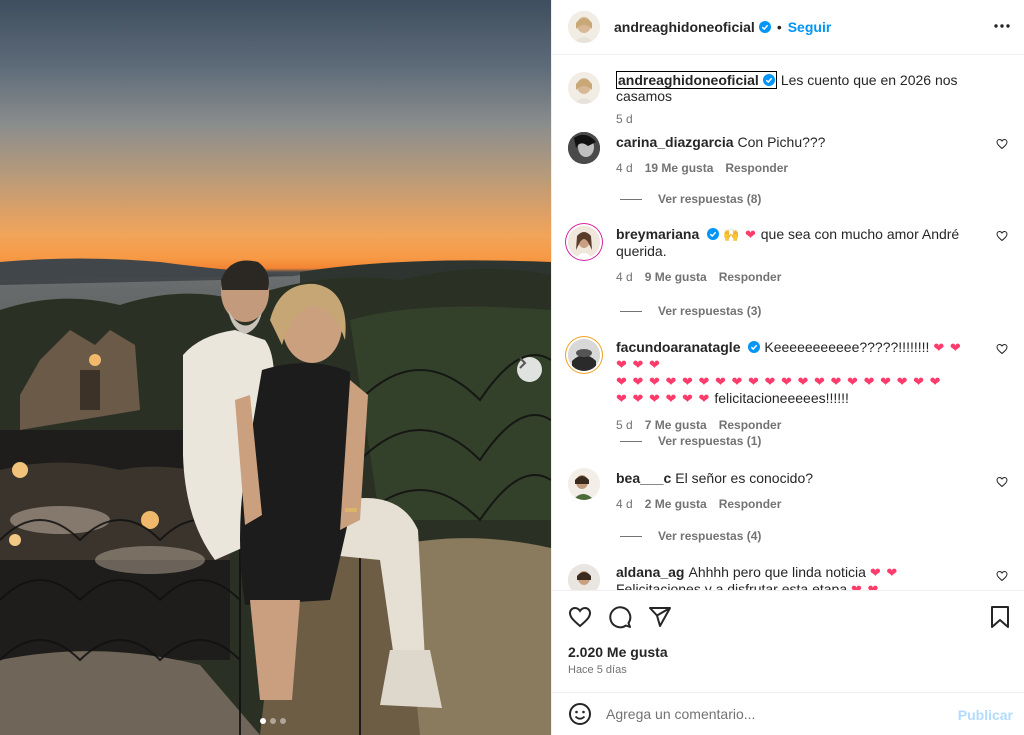  Describe the element at coordinates (657, 234) in the screenshot. I see `comment-username: breymariana` at that location.